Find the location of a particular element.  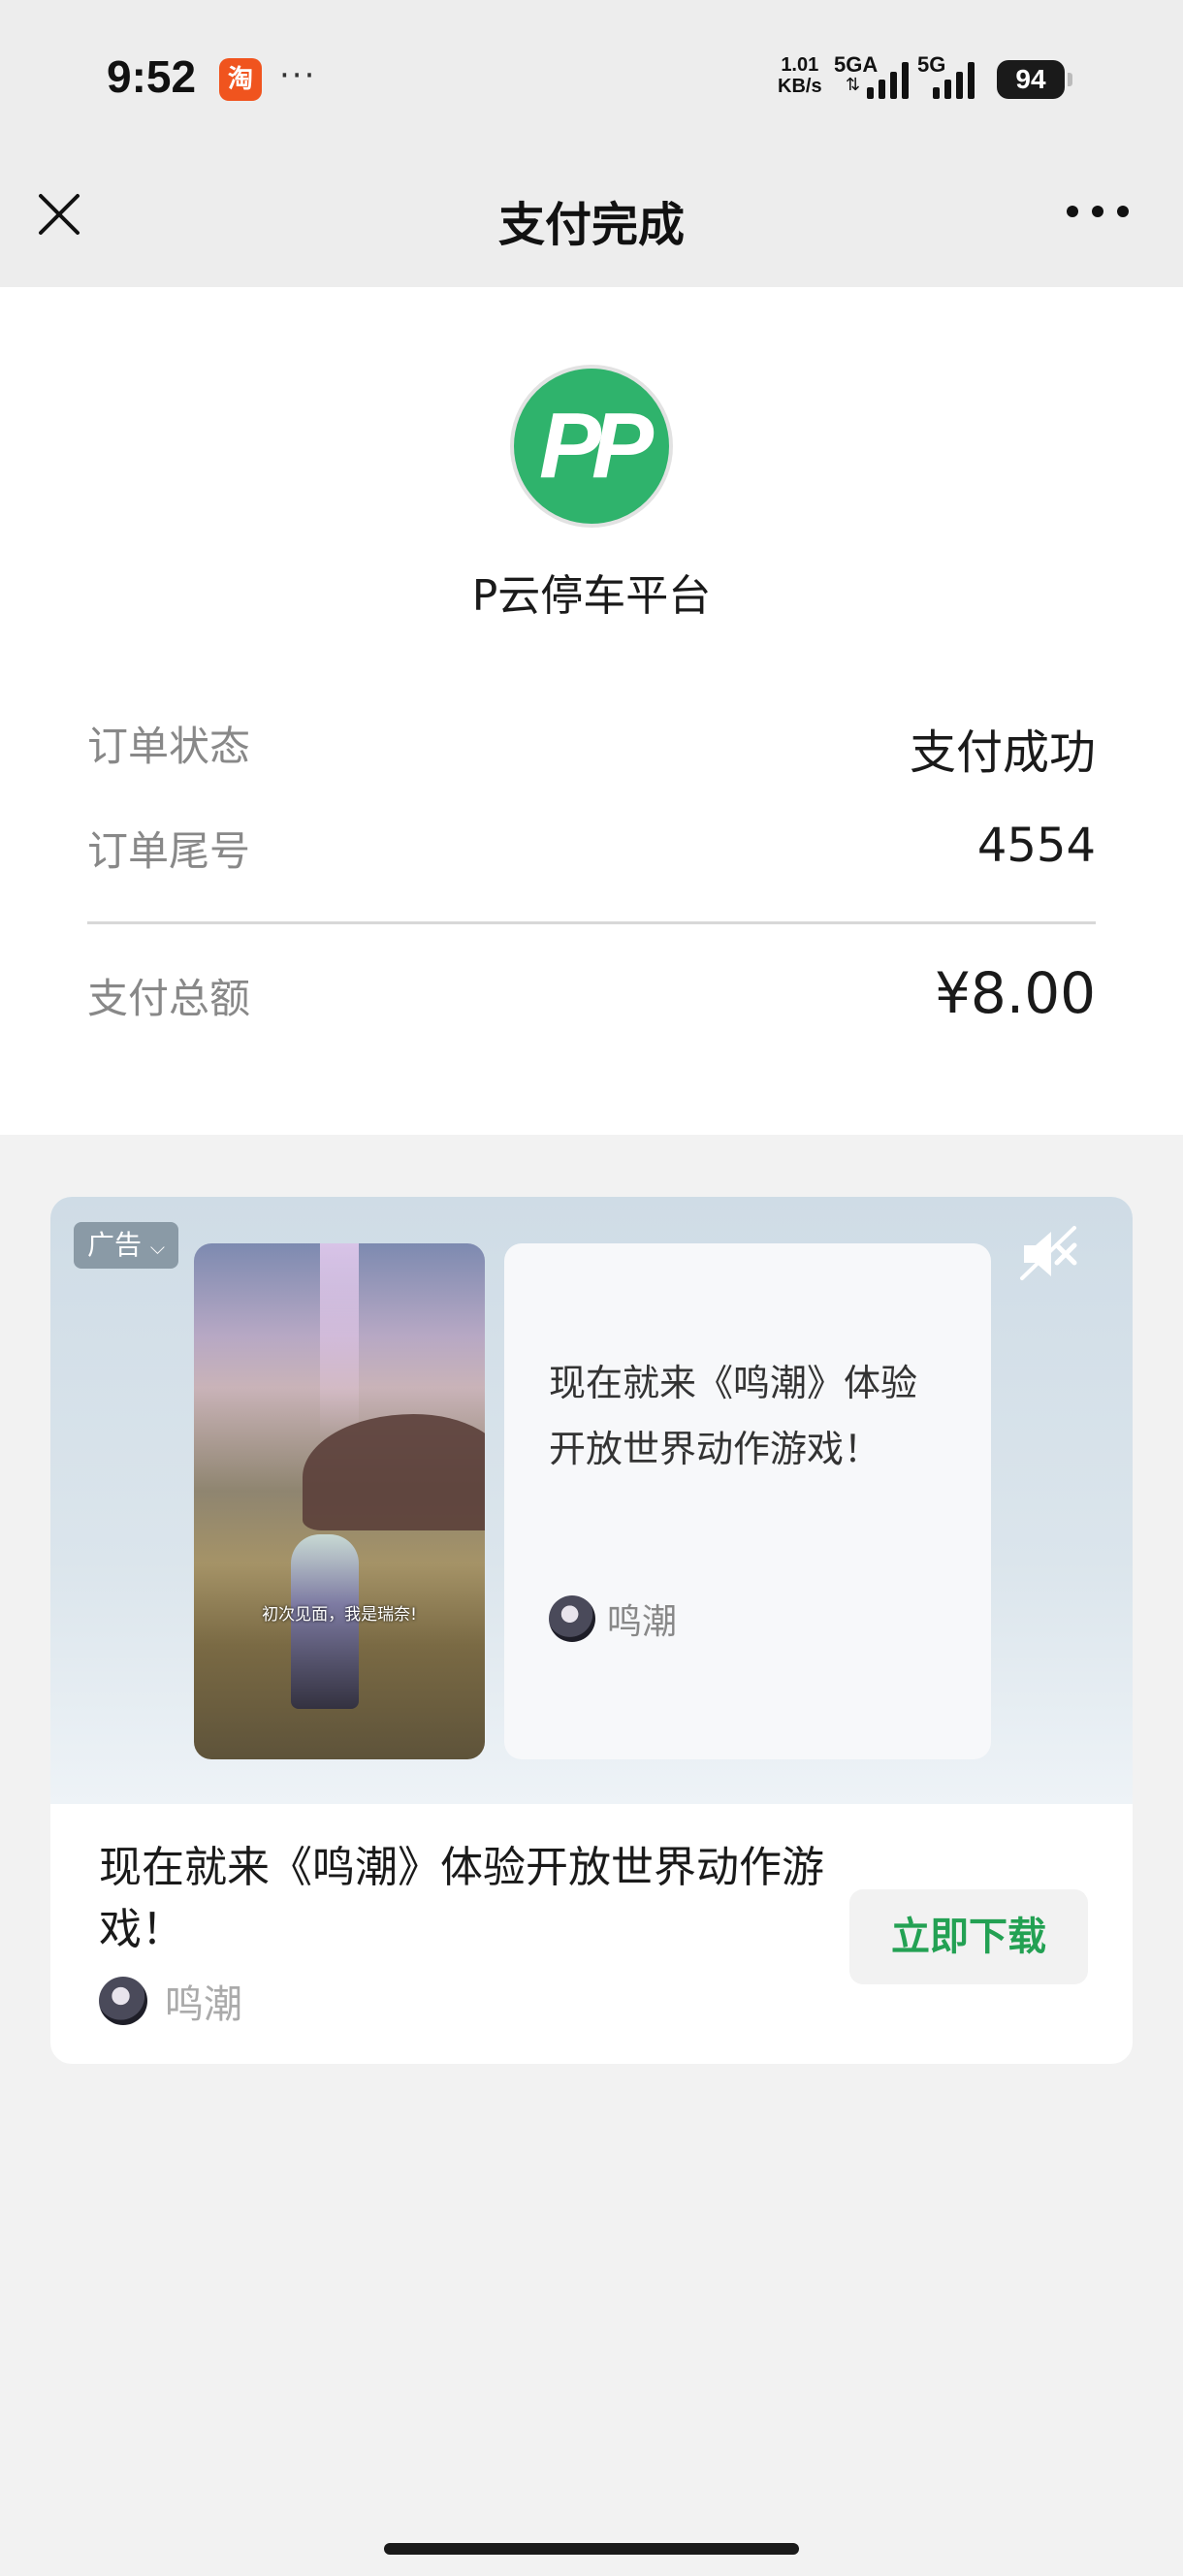

ad-video: 初次见面，我是瑞奈! is located at coordinates (339, 1501).